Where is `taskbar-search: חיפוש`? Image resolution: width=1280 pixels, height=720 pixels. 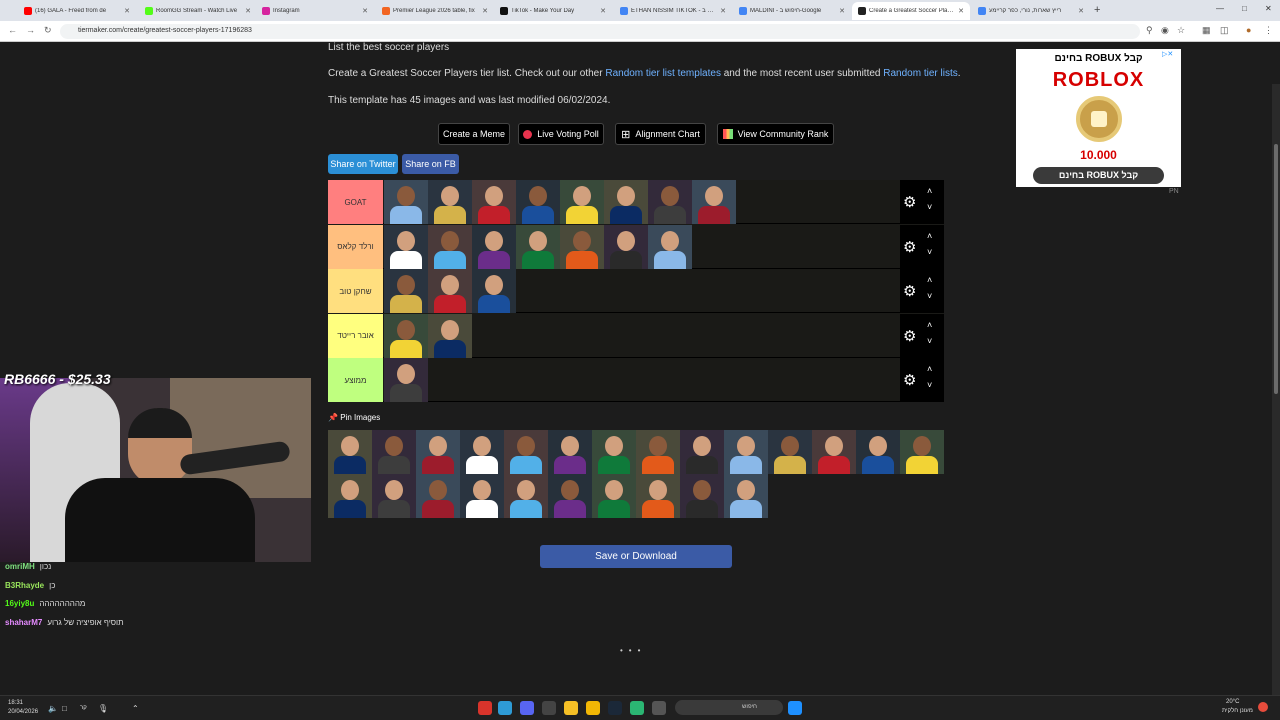
taskbar-search: חיפוש is located at coordinates (729, 707).